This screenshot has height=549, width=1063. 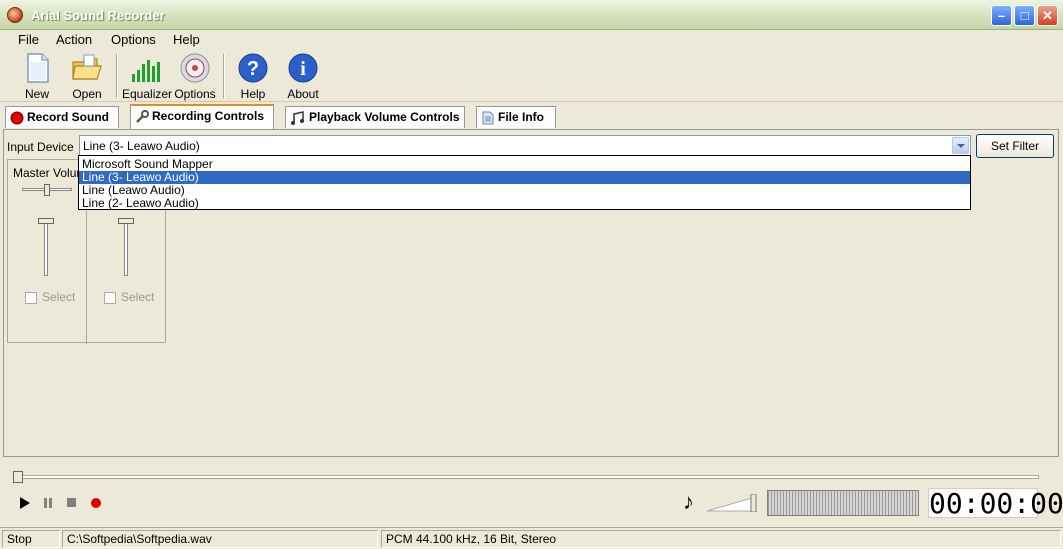 I want to click on play-icon, so click(x=24, y=503).